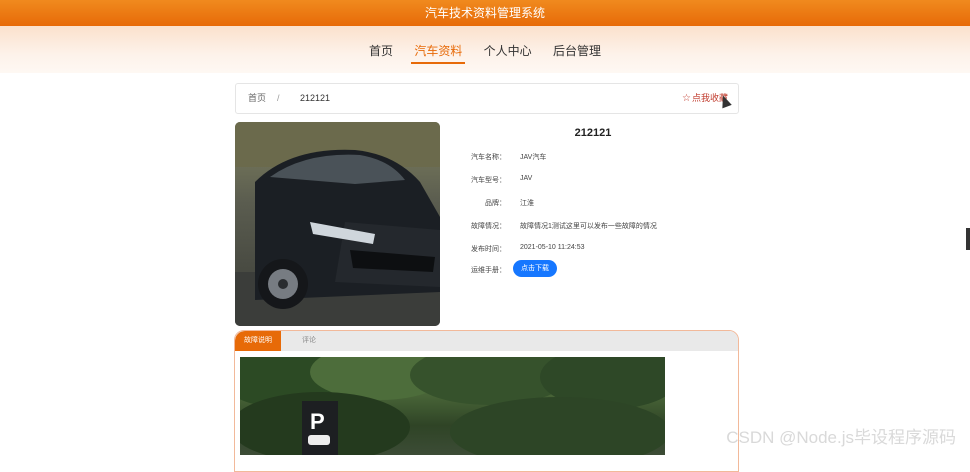 Image resolution: width=970 pixels, height=472 pixels. I want to click on nav-item-home: 首页, so click(381, 51).